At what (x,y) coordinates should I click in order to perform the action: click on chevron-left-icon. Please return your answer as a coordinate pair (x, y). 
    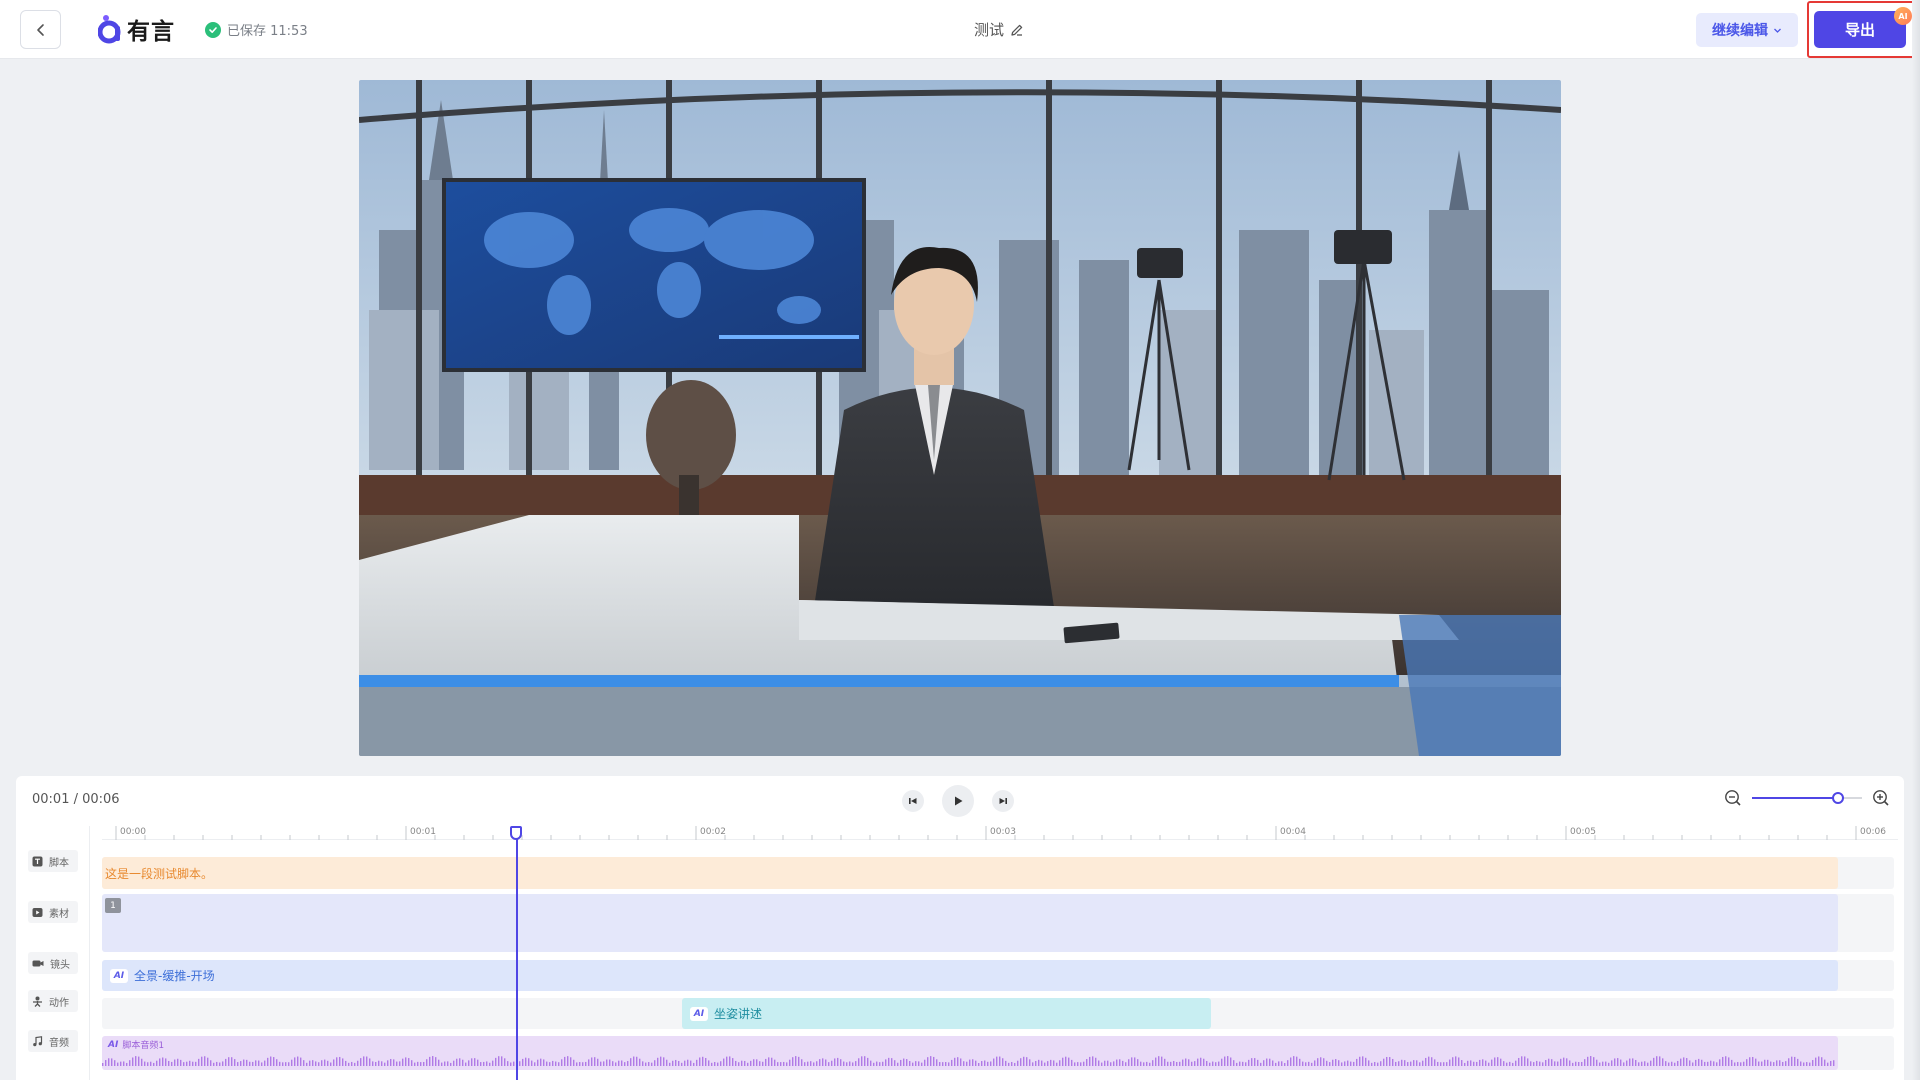
    Looking at the image, I should click on (40, 29).